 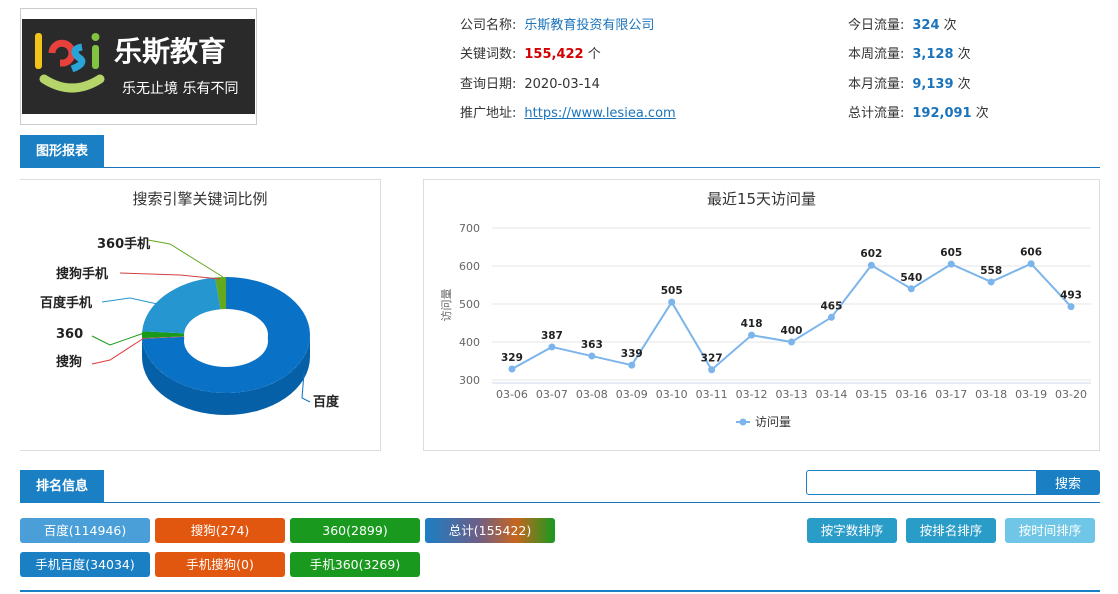 What do you see at coordinates (490, 530) in the screenshot?
I see `badge-total: 总计(155422)` at bounding box center [490, 530].